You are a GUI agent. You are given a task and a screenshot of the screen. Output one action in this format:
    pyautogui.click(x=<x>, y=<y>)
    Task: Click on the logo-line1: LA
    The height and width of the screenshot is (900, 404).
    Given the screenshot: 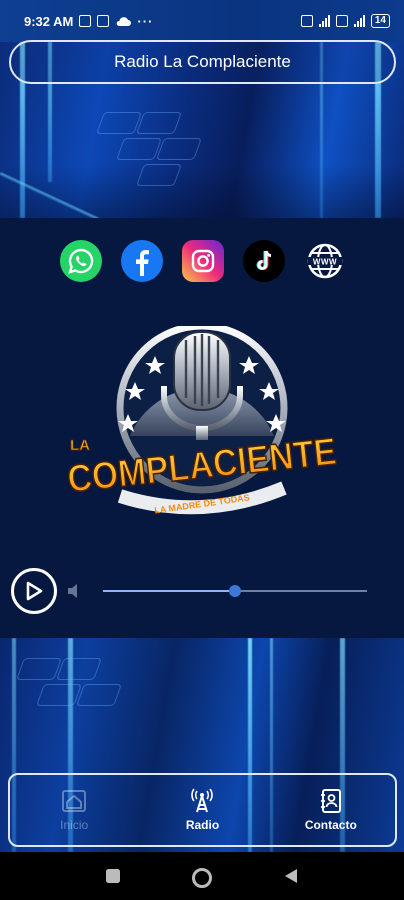 What is the action you would take?
    pyautogui.click(x=80, y=445)
    